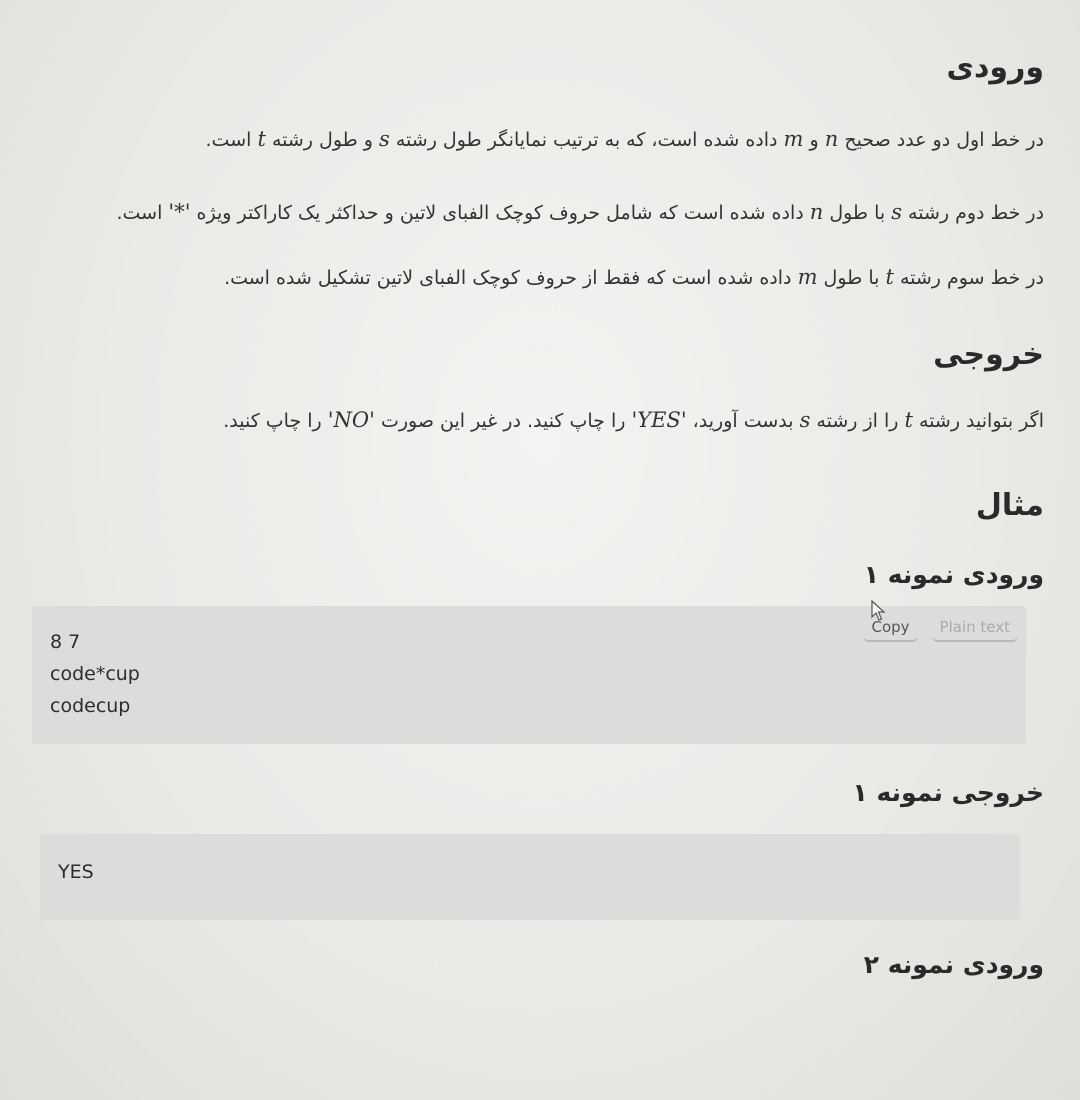 This screenshot has width=1080, height=1100. I want to click on input-section-title: ورودی, so click(995, 67).